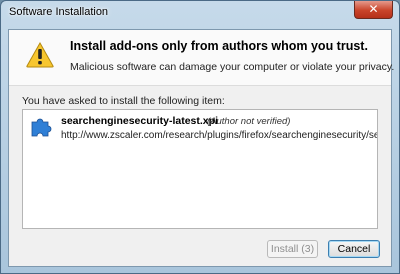  I want to click on cancel-button: Cancel, so click(354, 249).